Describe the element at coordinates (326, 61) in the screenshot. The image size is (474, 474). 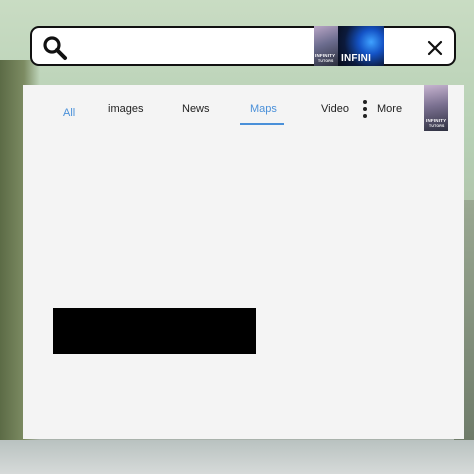
I see `thumbnail-subcaption: TUTORS` at that location.